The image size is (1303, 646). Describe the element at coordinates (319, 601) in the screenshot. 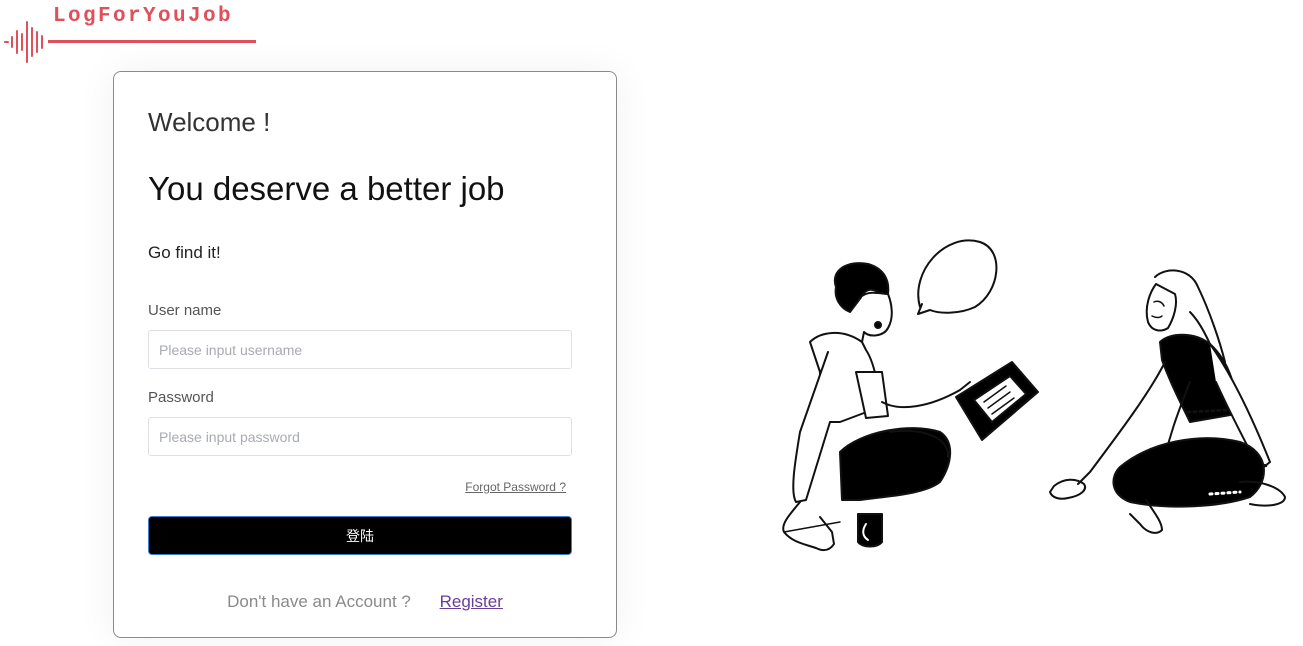

I see `no-account-text: Don't have an Account ?` at that location.